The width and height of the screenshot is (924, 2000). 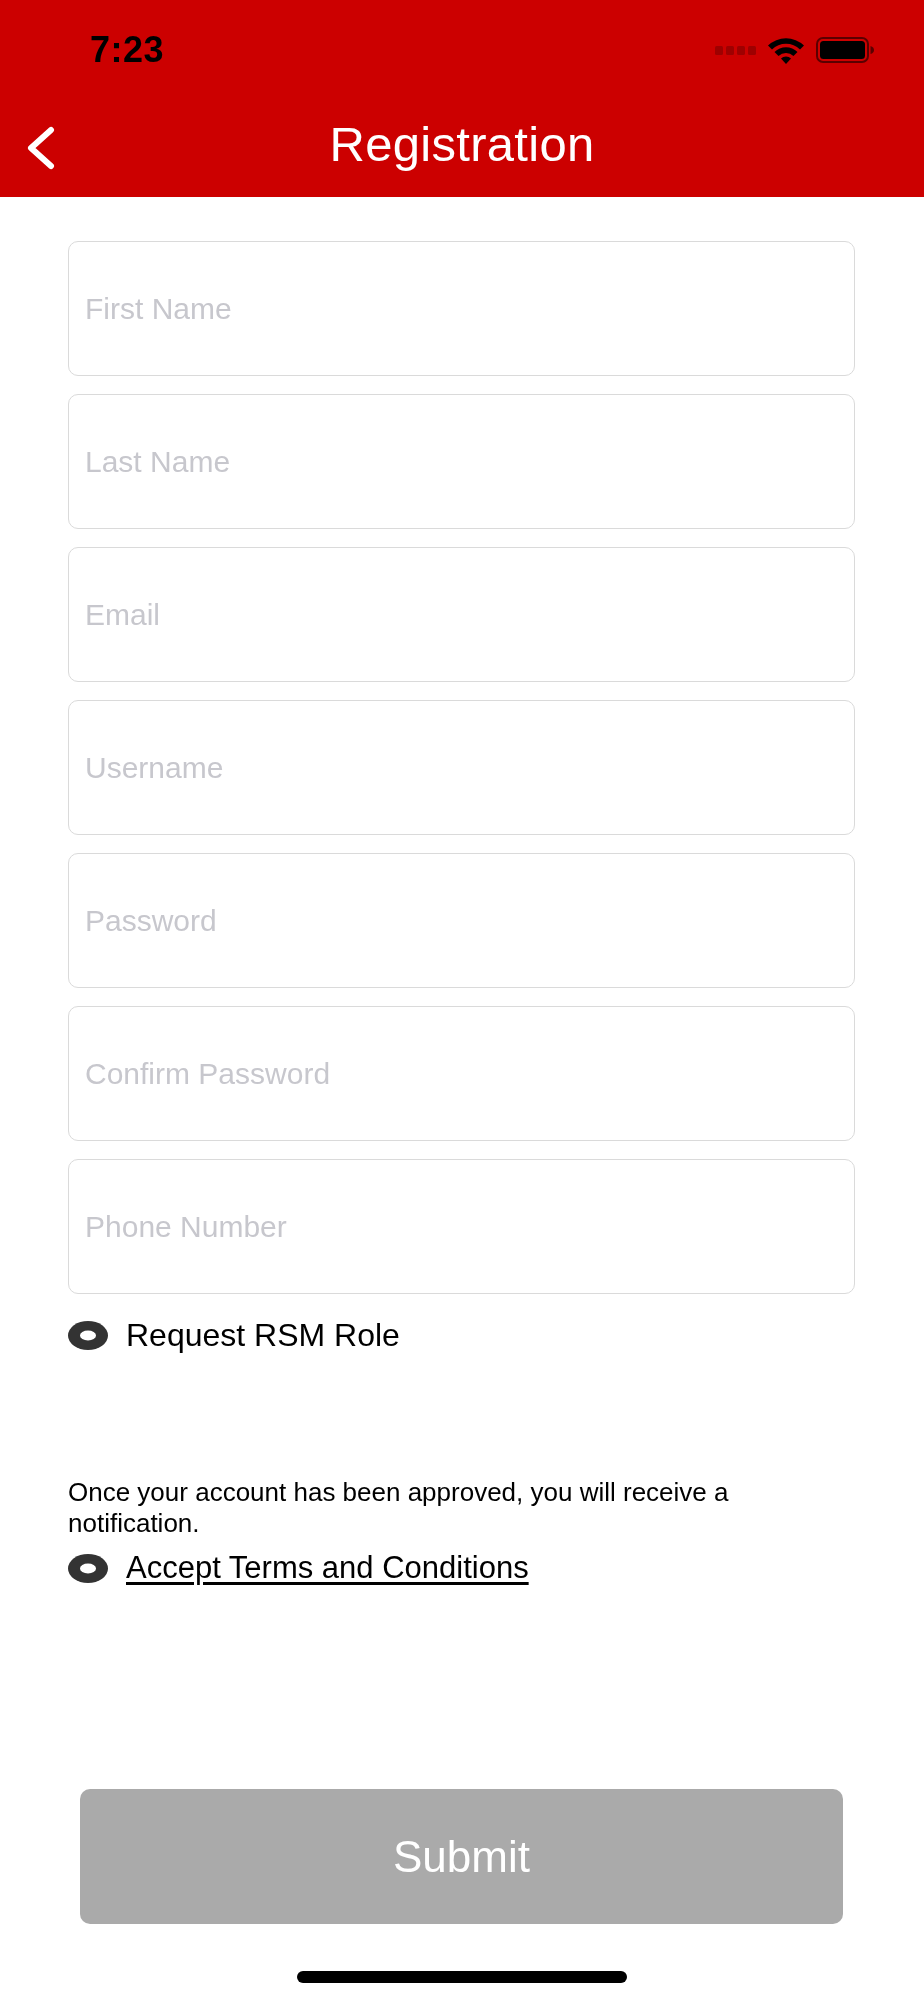 What do you see at coordinates (461, 614) in the screenshot?
I see `input-field: Email` at bounding box center [461, 614].